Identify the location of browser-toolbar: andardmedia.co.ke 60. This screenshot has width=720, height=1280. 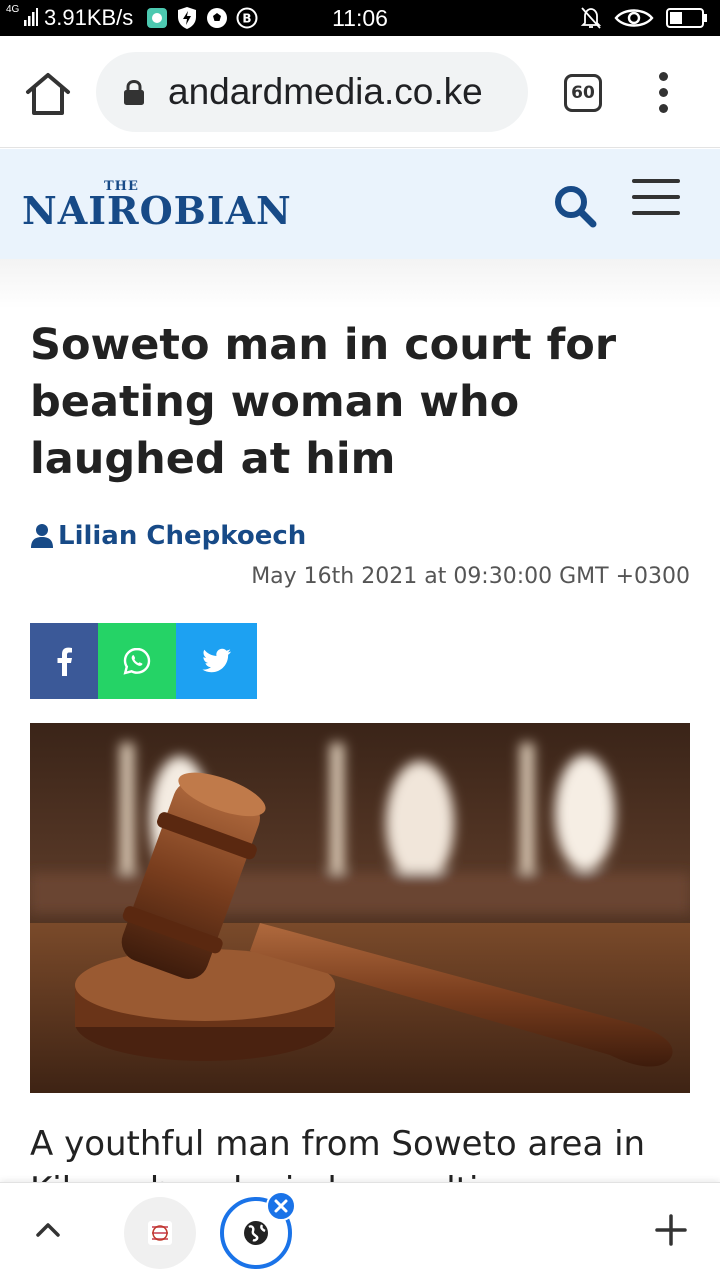
(360, 92).